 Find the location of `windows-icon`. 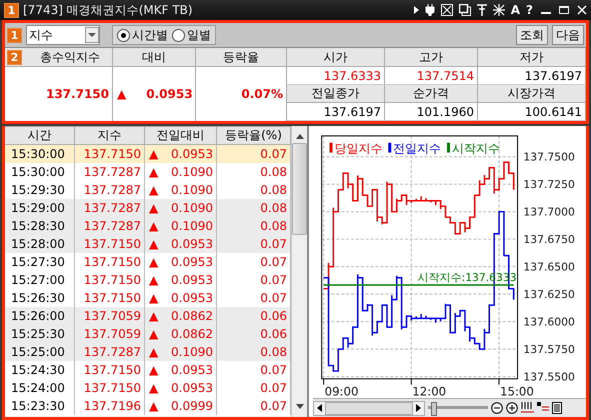

windows-icon is located at coordinates (464, 10).